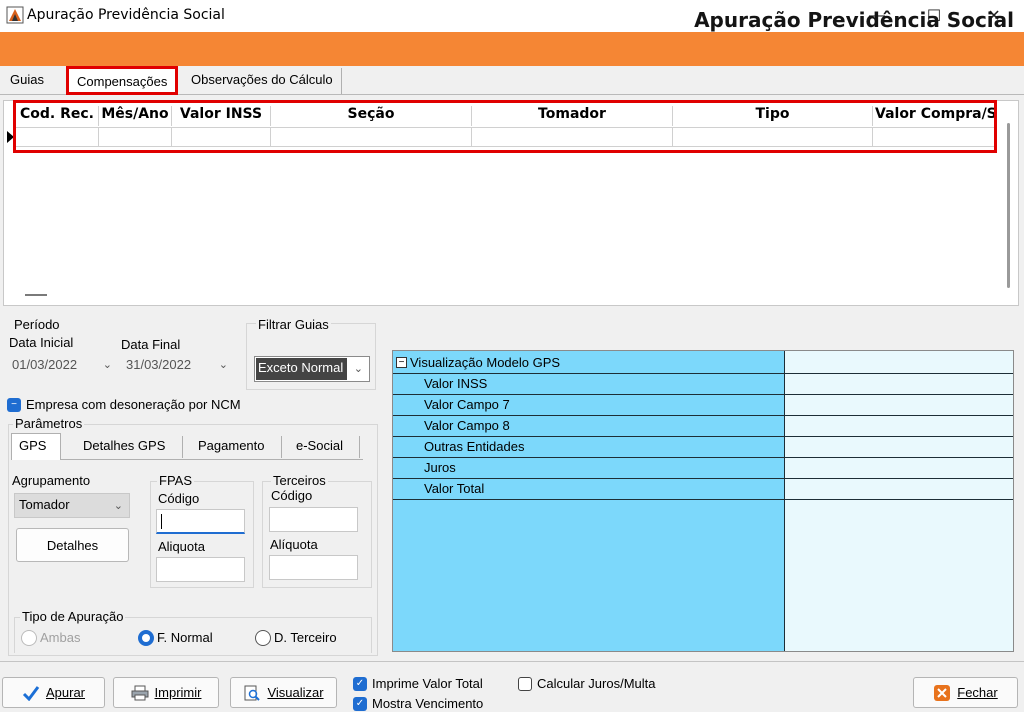 This screenshot has height=712, width=1024. What do you see at coordinates (301, 369) in the screenshot?
I see `filtrar-guias-value: Exceto Normal` at bounding box center [301, 369].